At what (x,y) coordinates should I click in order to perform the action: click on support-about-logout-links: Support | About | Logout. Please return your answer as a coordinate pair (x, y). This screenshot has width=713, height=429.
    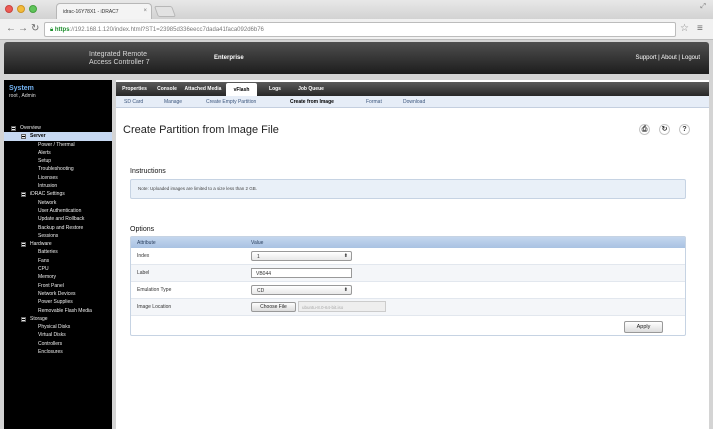
    Looking at the image, I should click on (668, 58).